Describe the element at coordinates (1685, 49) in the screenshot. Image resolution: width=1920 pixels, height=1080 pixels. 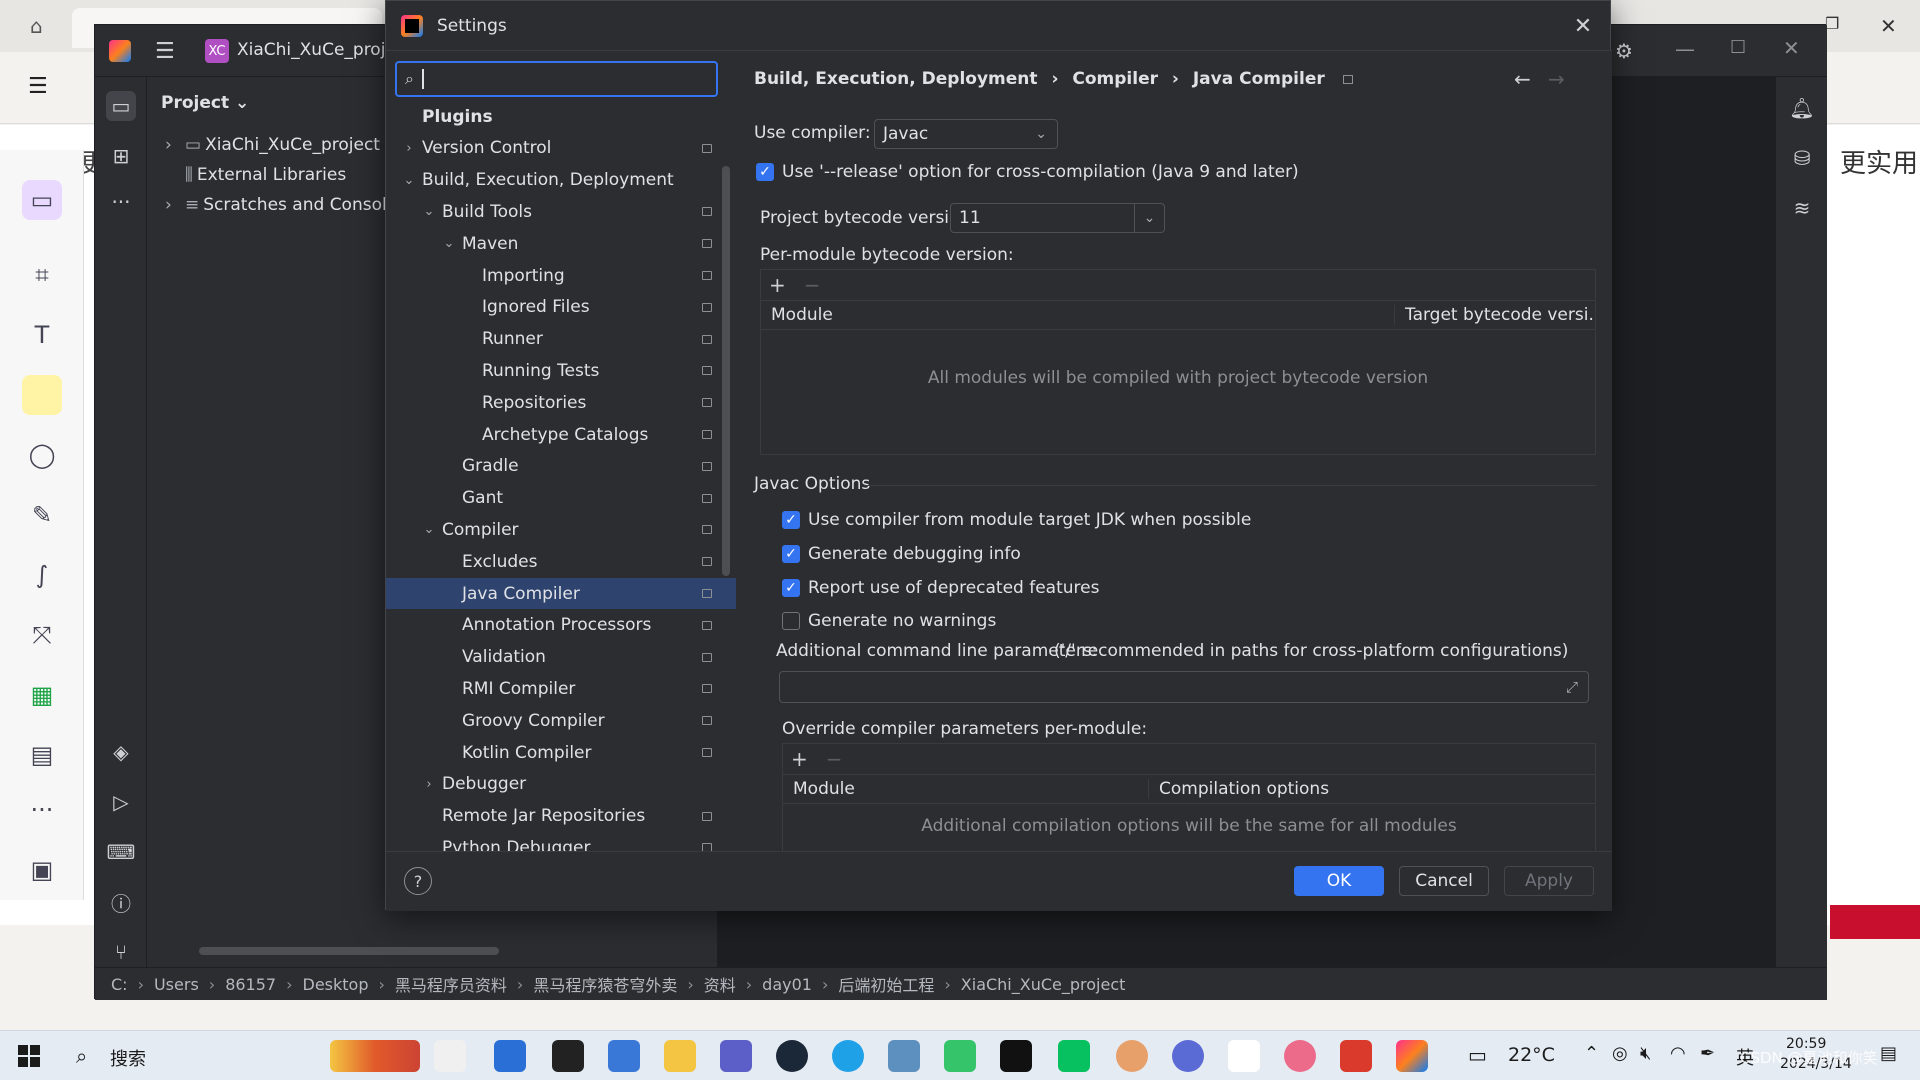
I see `minimize-icon: —` at that location.